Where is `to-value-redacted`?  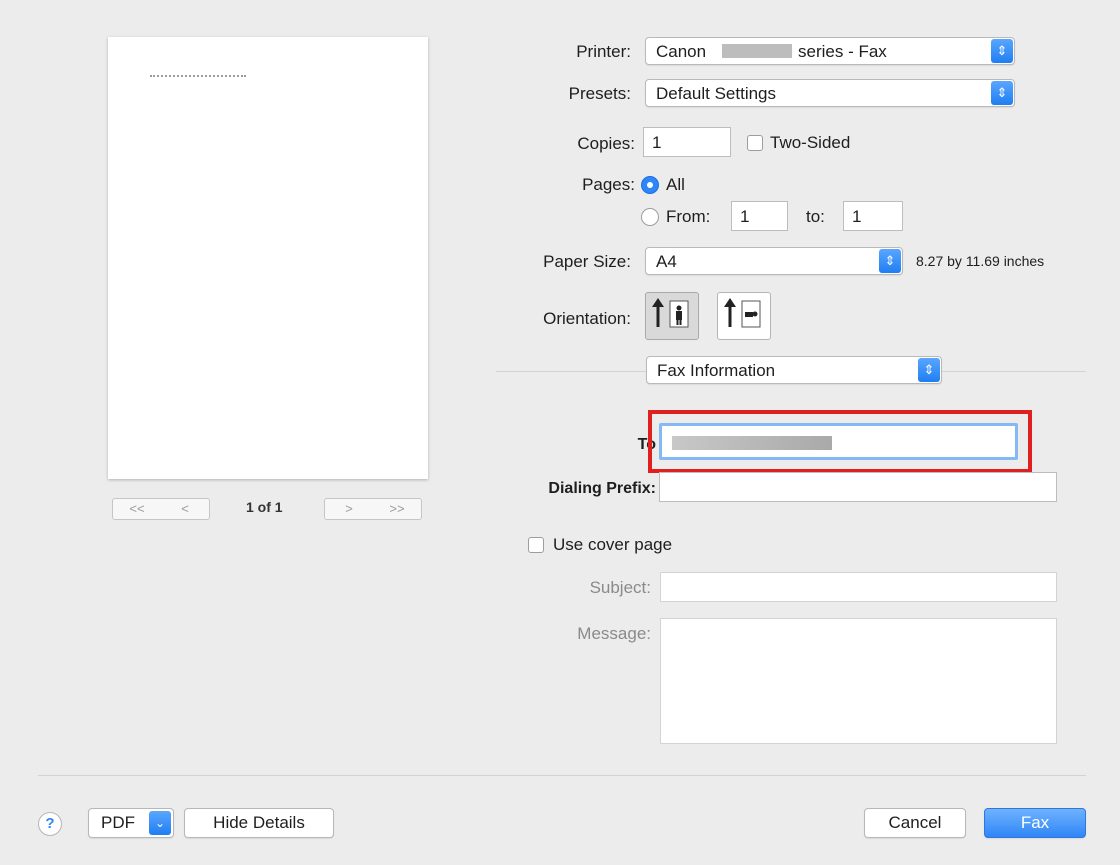
to-value-redacted is located at coordinates (752, 443).